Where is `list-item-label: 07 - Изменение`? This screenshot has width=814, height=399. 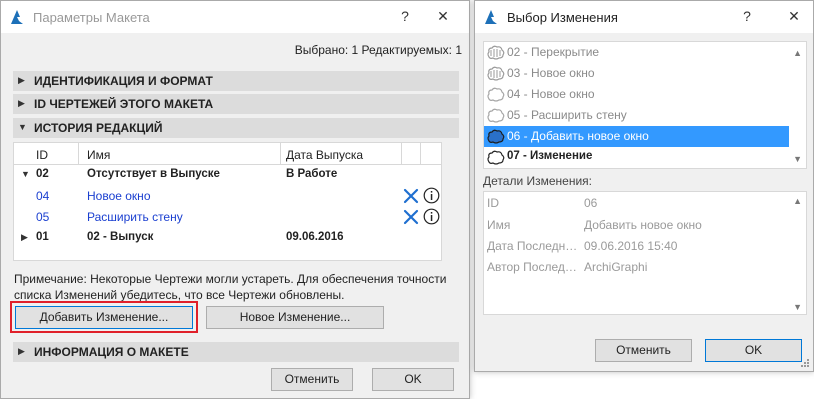
list-item-label: 07 - Изменение is located at coordinates (550, 156).